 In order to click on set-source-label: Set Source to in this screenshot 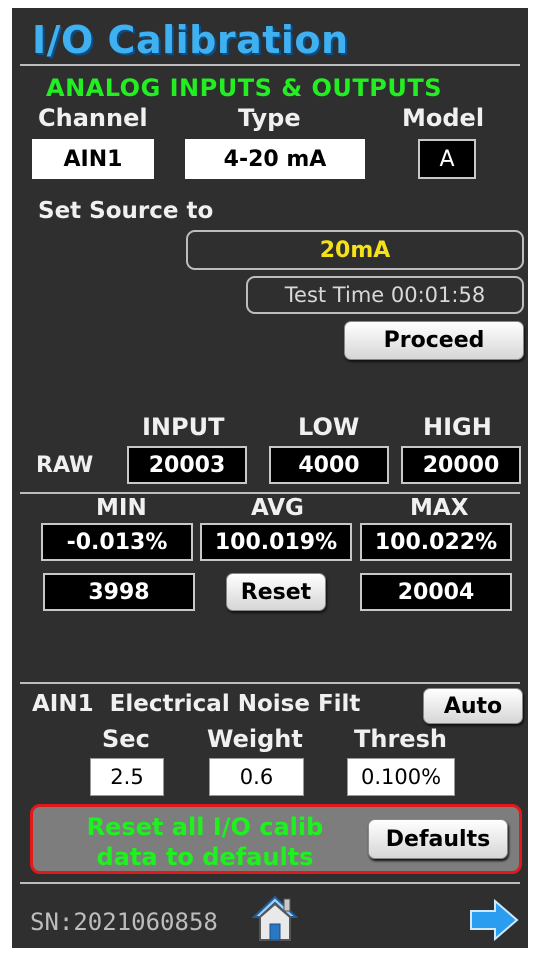, I will do `click(126, 211)`.